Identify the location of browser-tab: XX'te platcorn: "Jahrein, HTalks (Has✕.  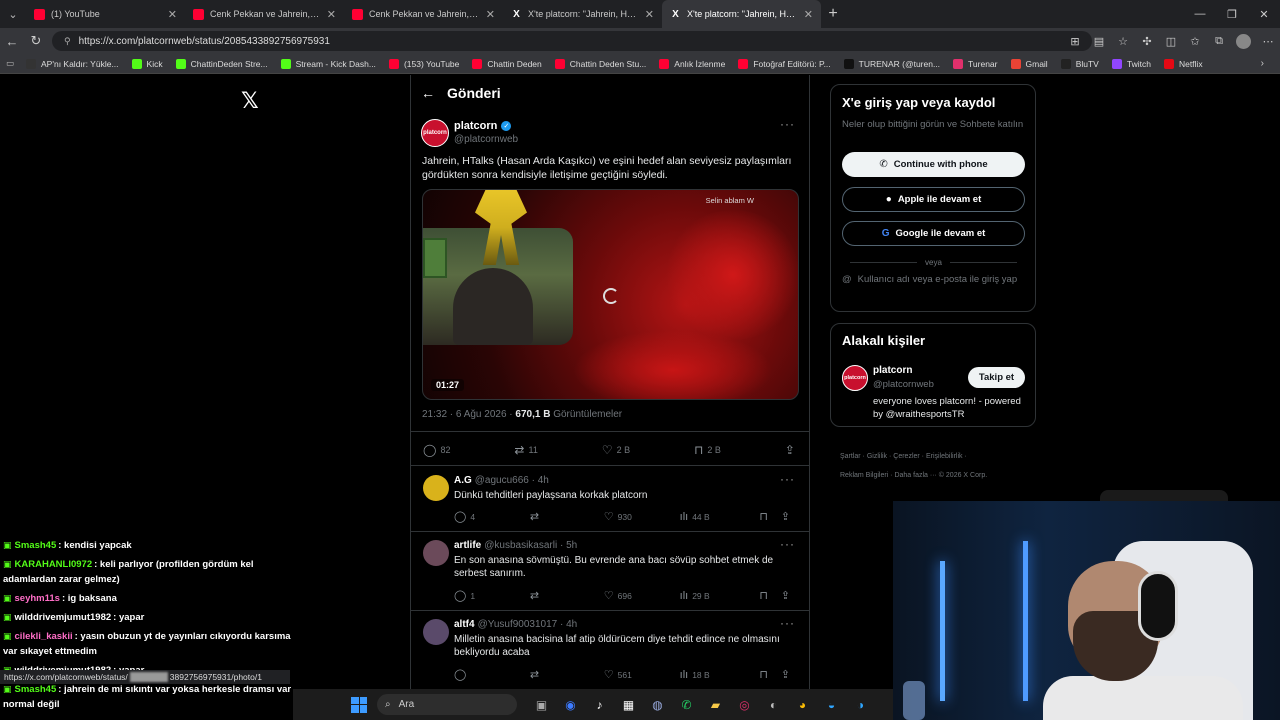
(582, 14).